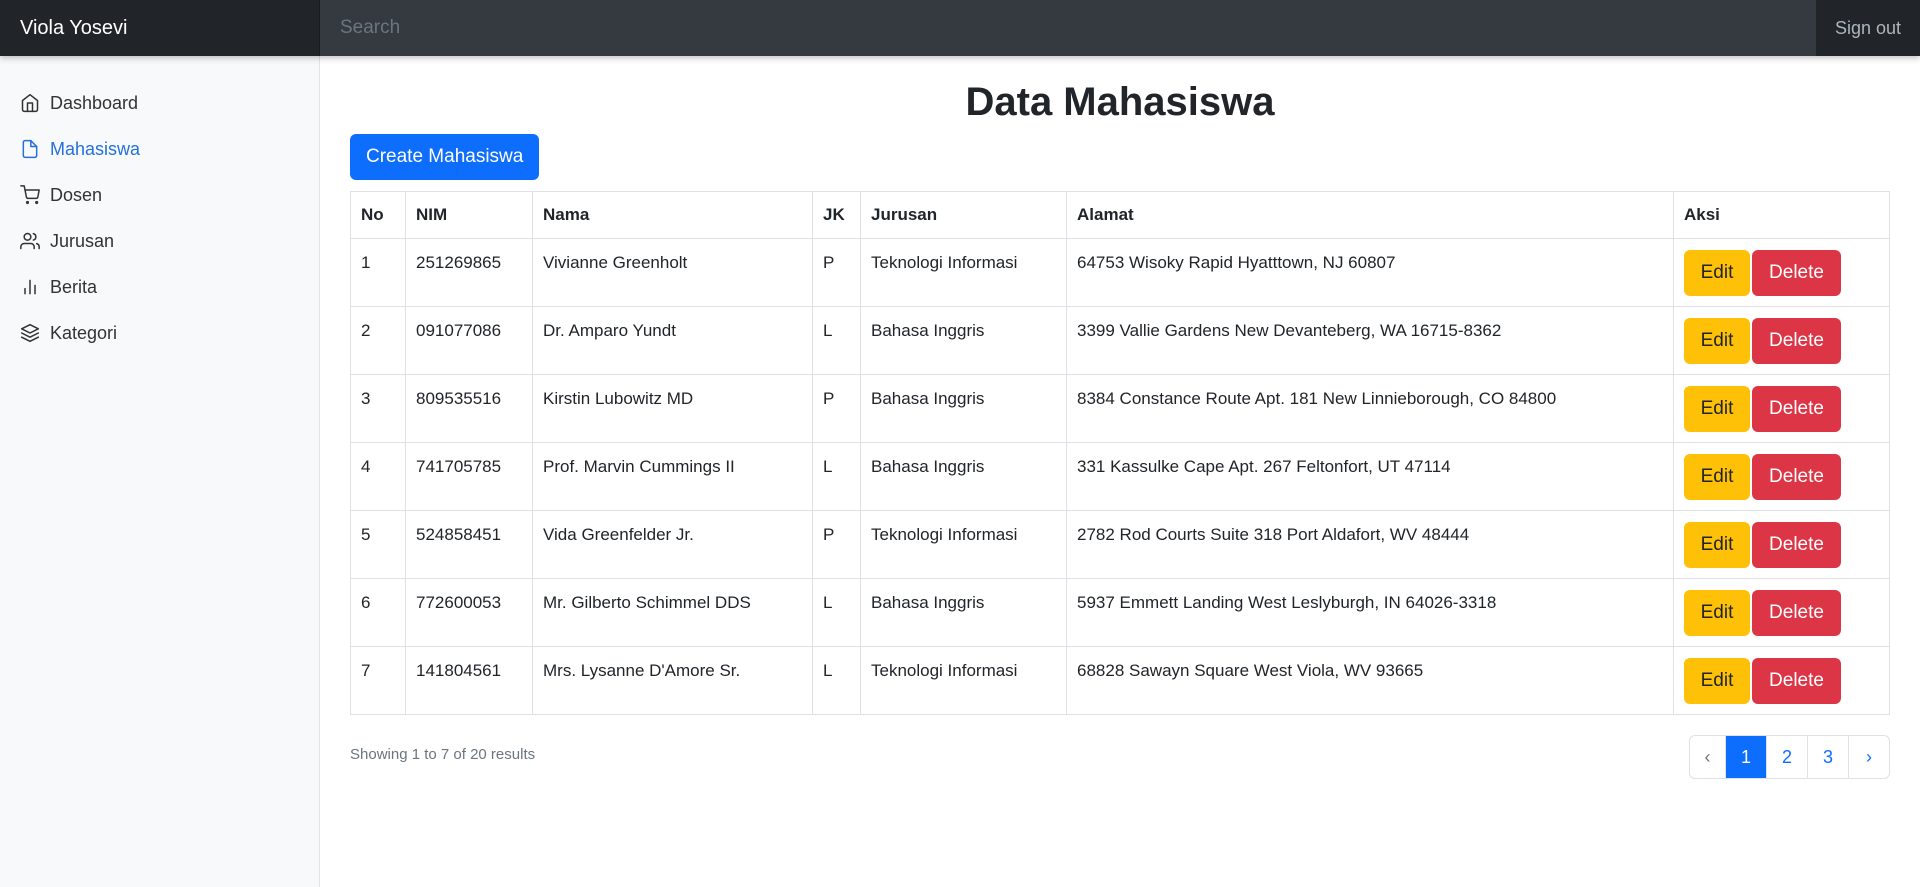  What do you see at coordinates (469, 340) in the screenshot?
I see `cell-nim: 091077086` at bounding box center [469, 340].